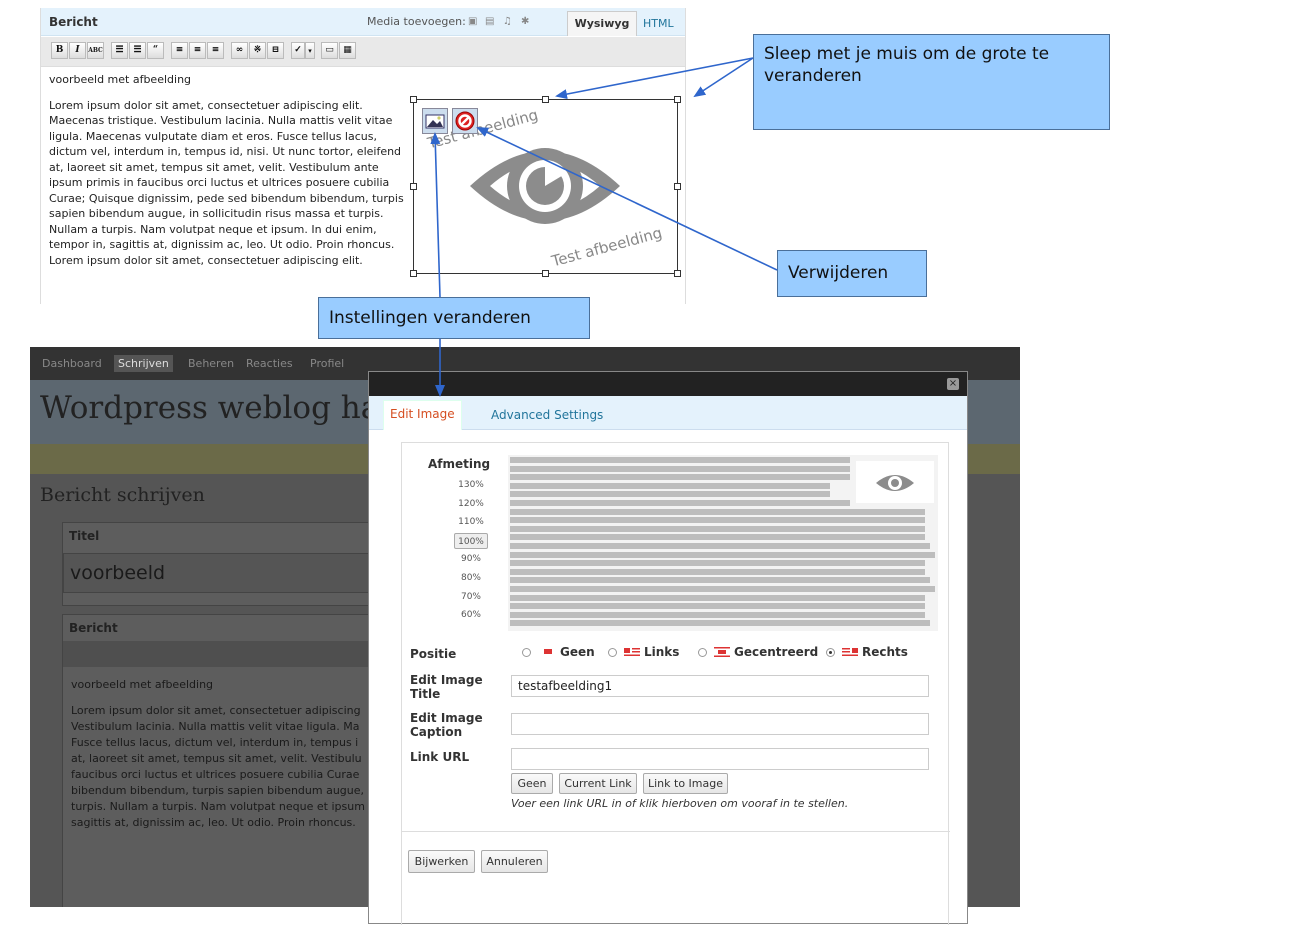 The height and width of the screenshot is (925, 1310). I want to click on callout-delete-text: Verwijderen, so click(838, 273).